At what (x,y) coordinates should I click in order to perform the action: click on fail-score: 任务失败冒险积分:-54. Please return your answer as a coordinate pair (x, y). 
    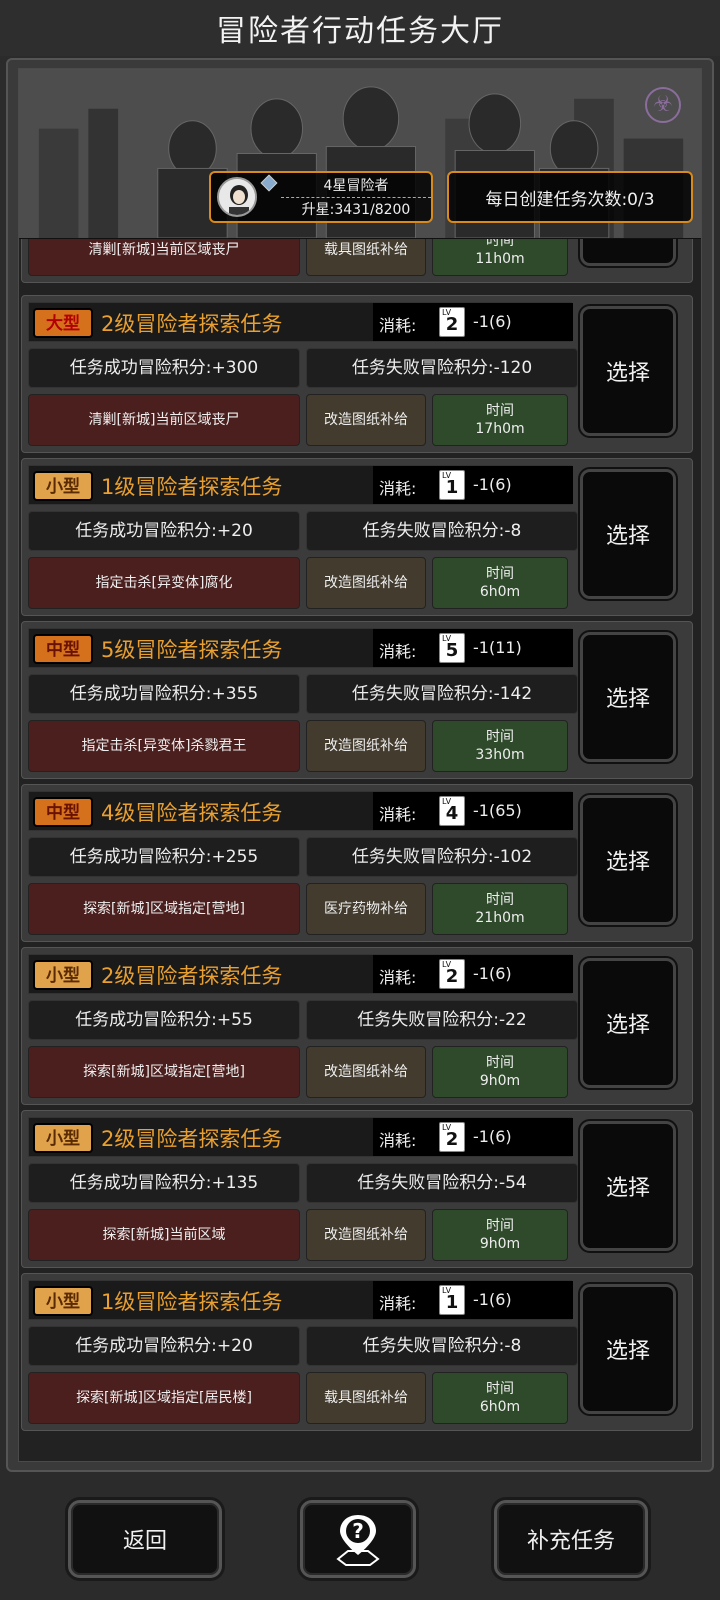
    Looking at the image, I should click on (442, 1183).